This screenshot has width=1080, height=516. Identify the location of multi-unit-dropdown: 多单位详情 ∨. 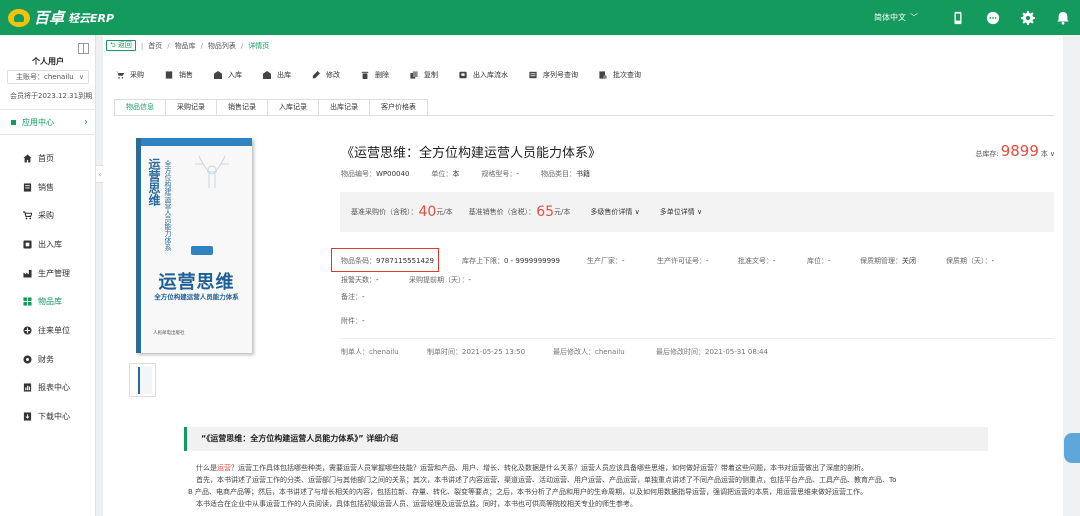
(681, 212).